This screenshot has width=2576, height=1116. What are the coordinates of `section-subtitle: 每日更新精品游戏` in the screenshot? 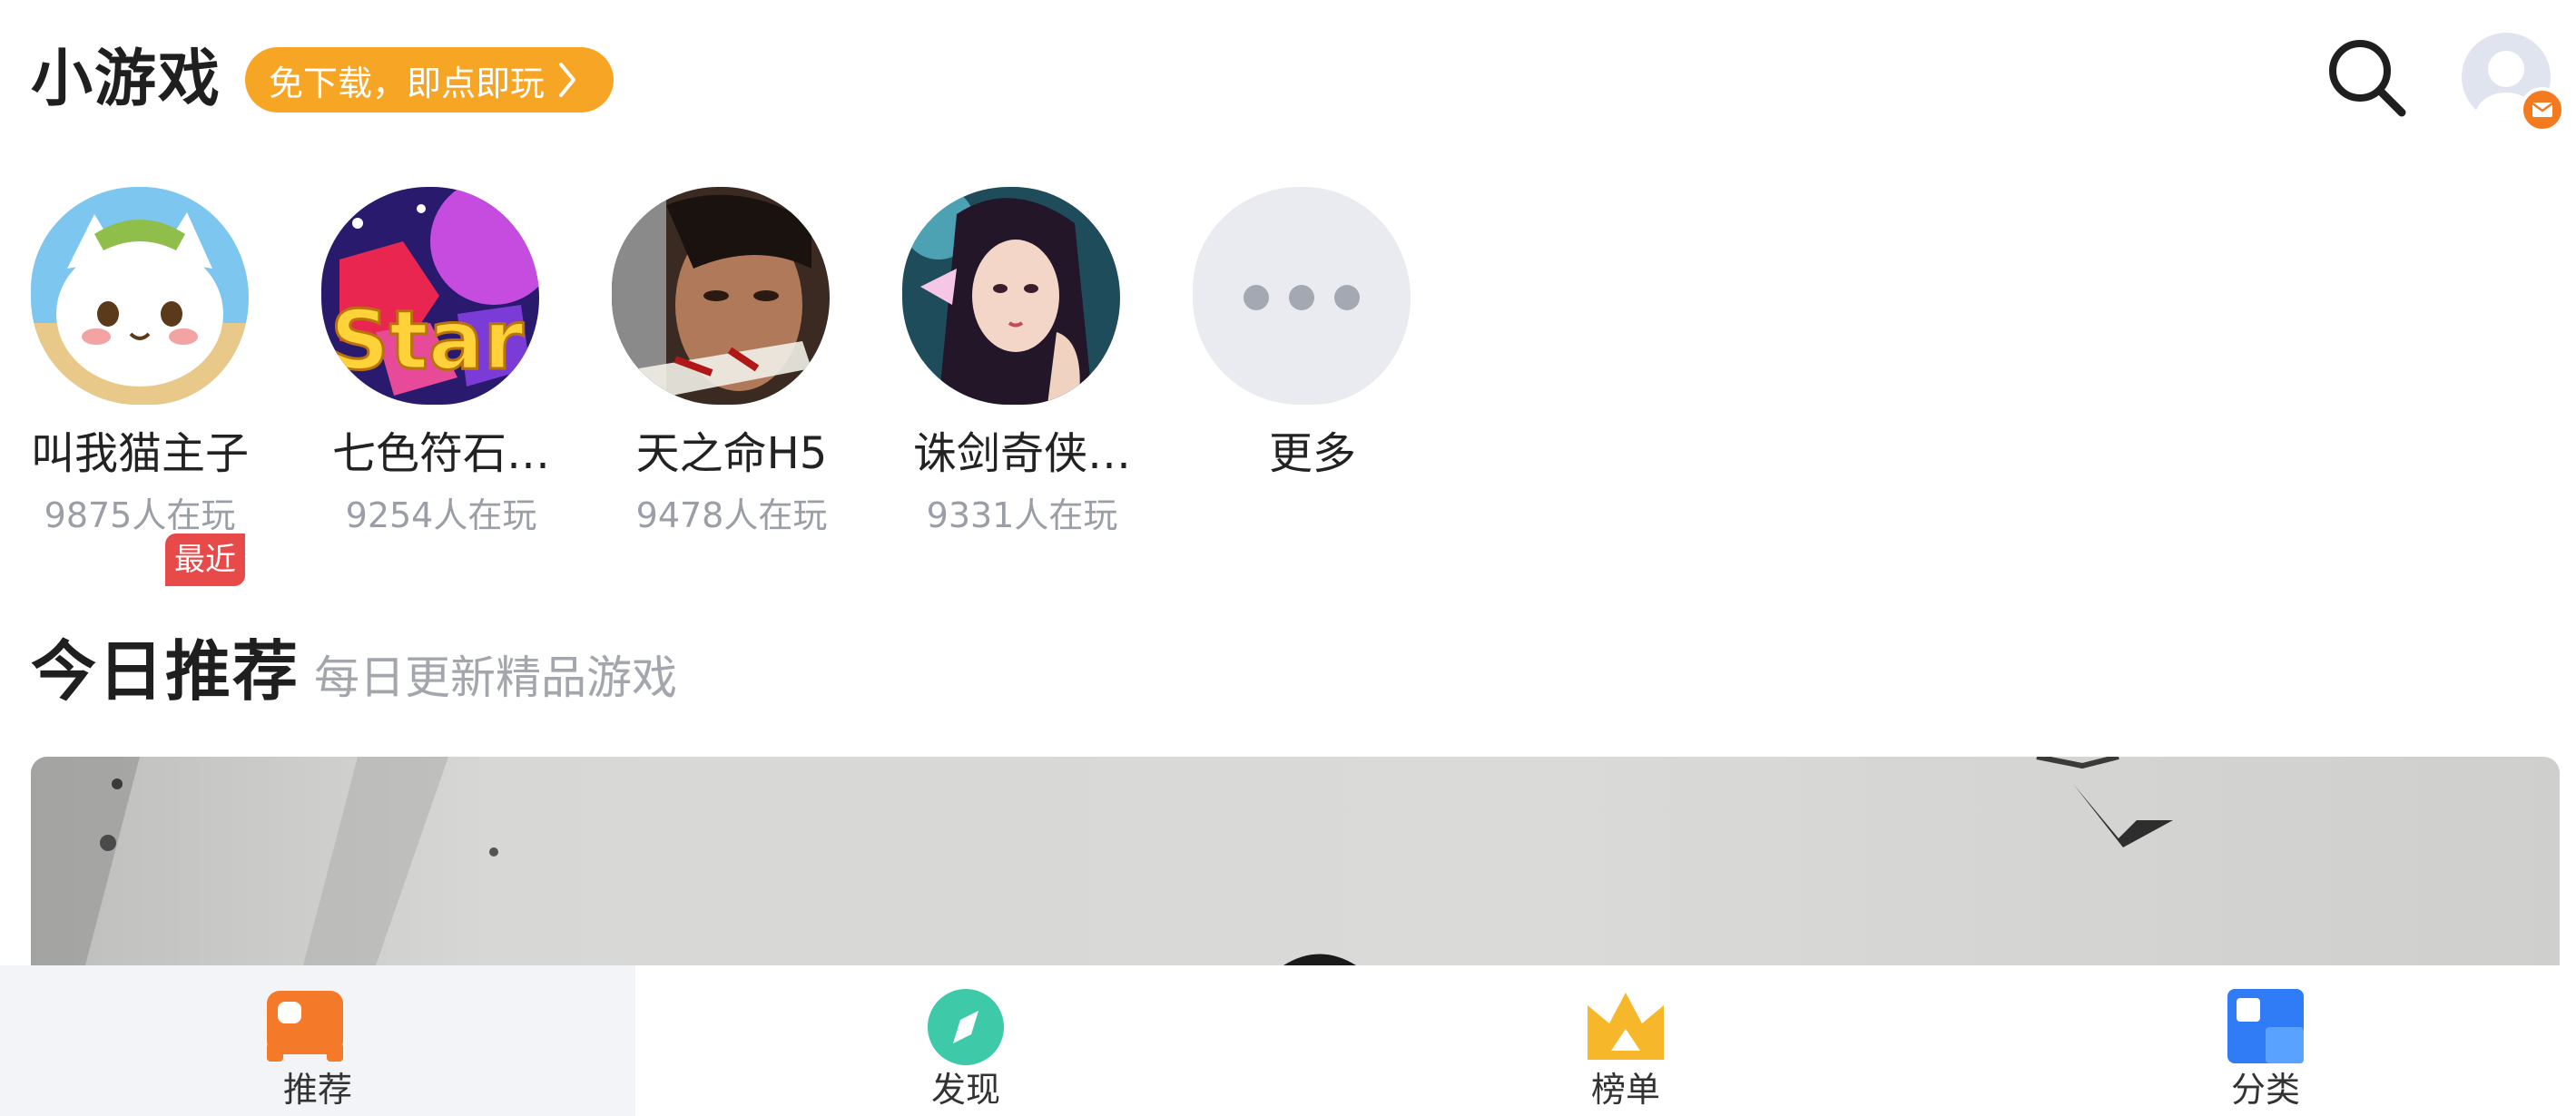 It's located at (496, 677).